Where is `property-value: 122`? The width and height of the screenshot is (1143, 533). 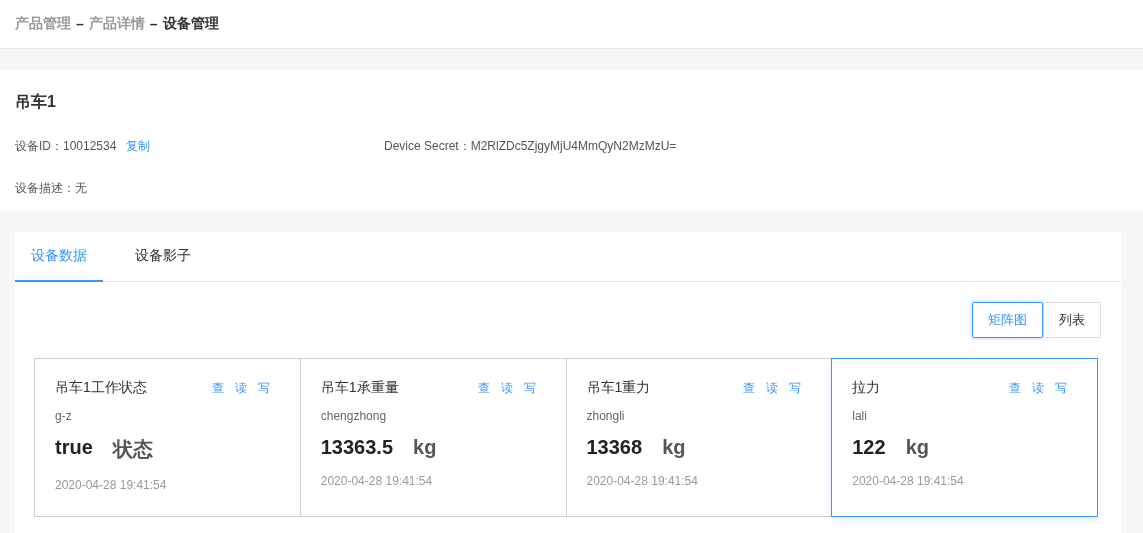 property-value: 122 is located at coordinates (869, 447).